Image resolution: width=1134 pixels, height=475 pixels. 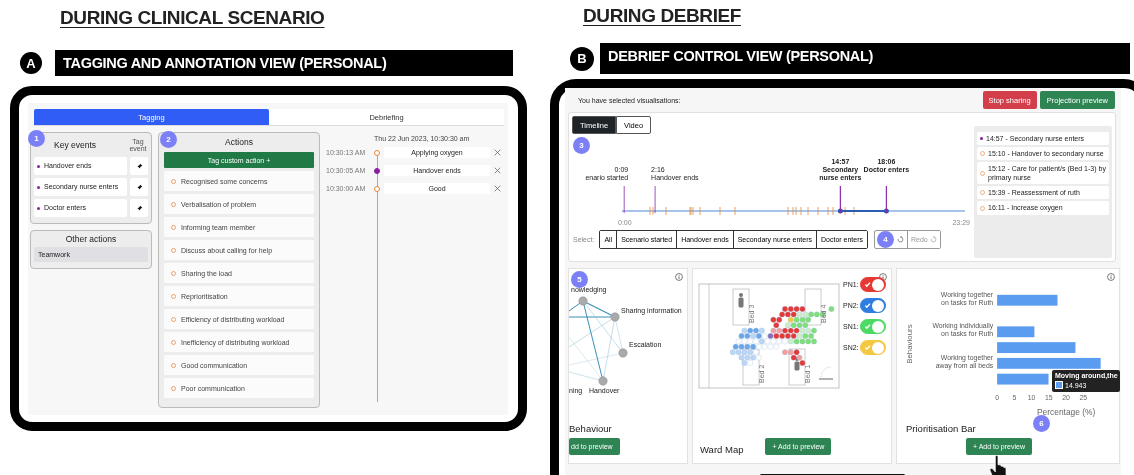 What do you see at coordinates (581, 145) in the screenshot?
I see `step-badge: 3` at bounding box center [581, 145].